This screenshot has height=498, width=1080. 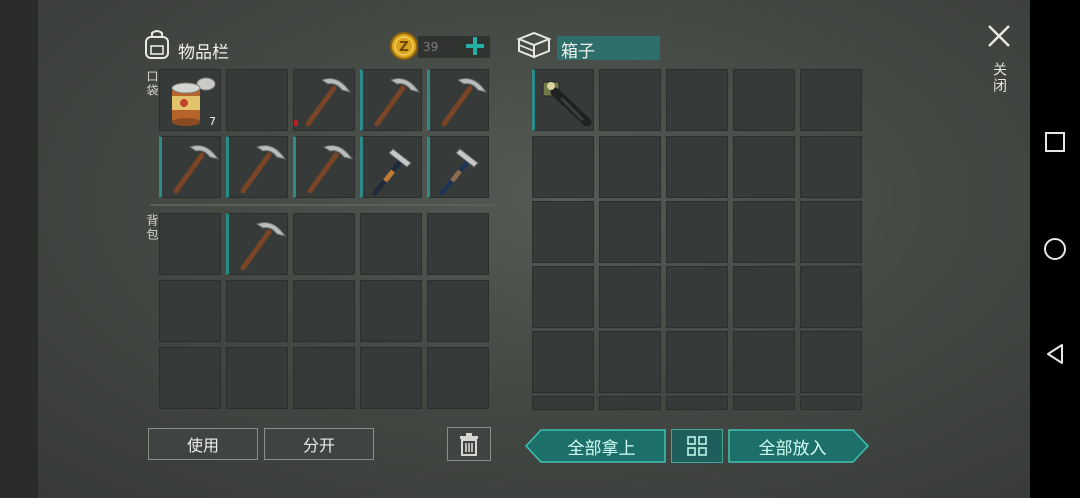 I want to click on add-coins-button, so click(x=475, y=46).